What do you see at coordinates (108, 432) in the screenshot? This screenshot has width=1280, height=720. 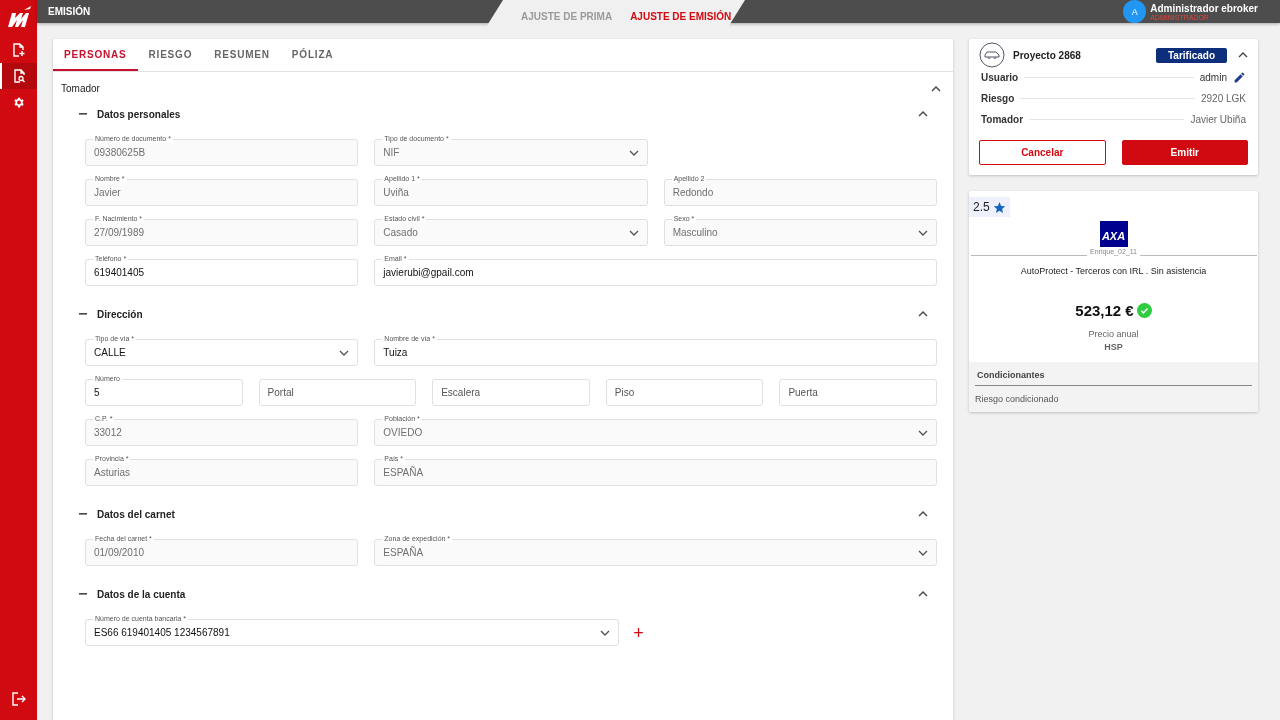 I see `field-value: 33012` at bounding box center [108, 432].